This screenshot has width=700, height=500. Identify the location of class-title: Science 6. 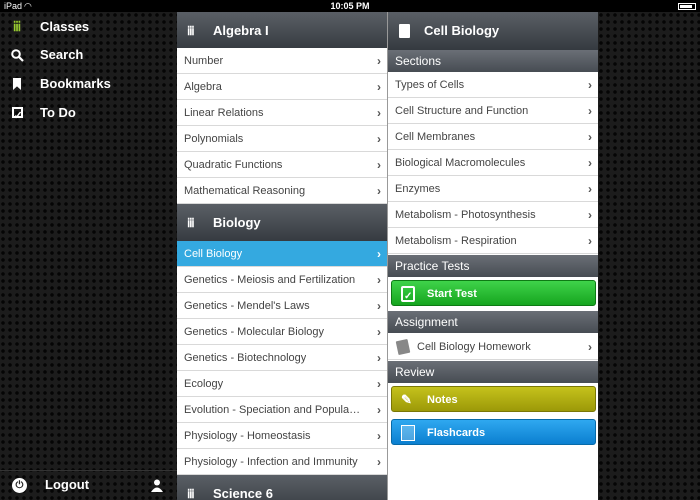
(243, 493).